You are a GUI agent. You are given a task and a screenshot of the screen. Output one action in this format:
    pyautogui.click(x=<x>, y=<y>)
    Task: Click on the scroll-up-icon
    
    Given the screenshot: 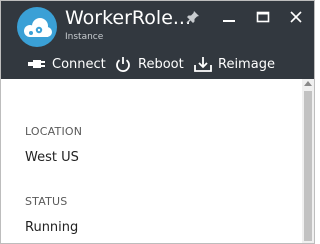 What is the action you would take?
    pyautogui.click(x=308, y=83)
    